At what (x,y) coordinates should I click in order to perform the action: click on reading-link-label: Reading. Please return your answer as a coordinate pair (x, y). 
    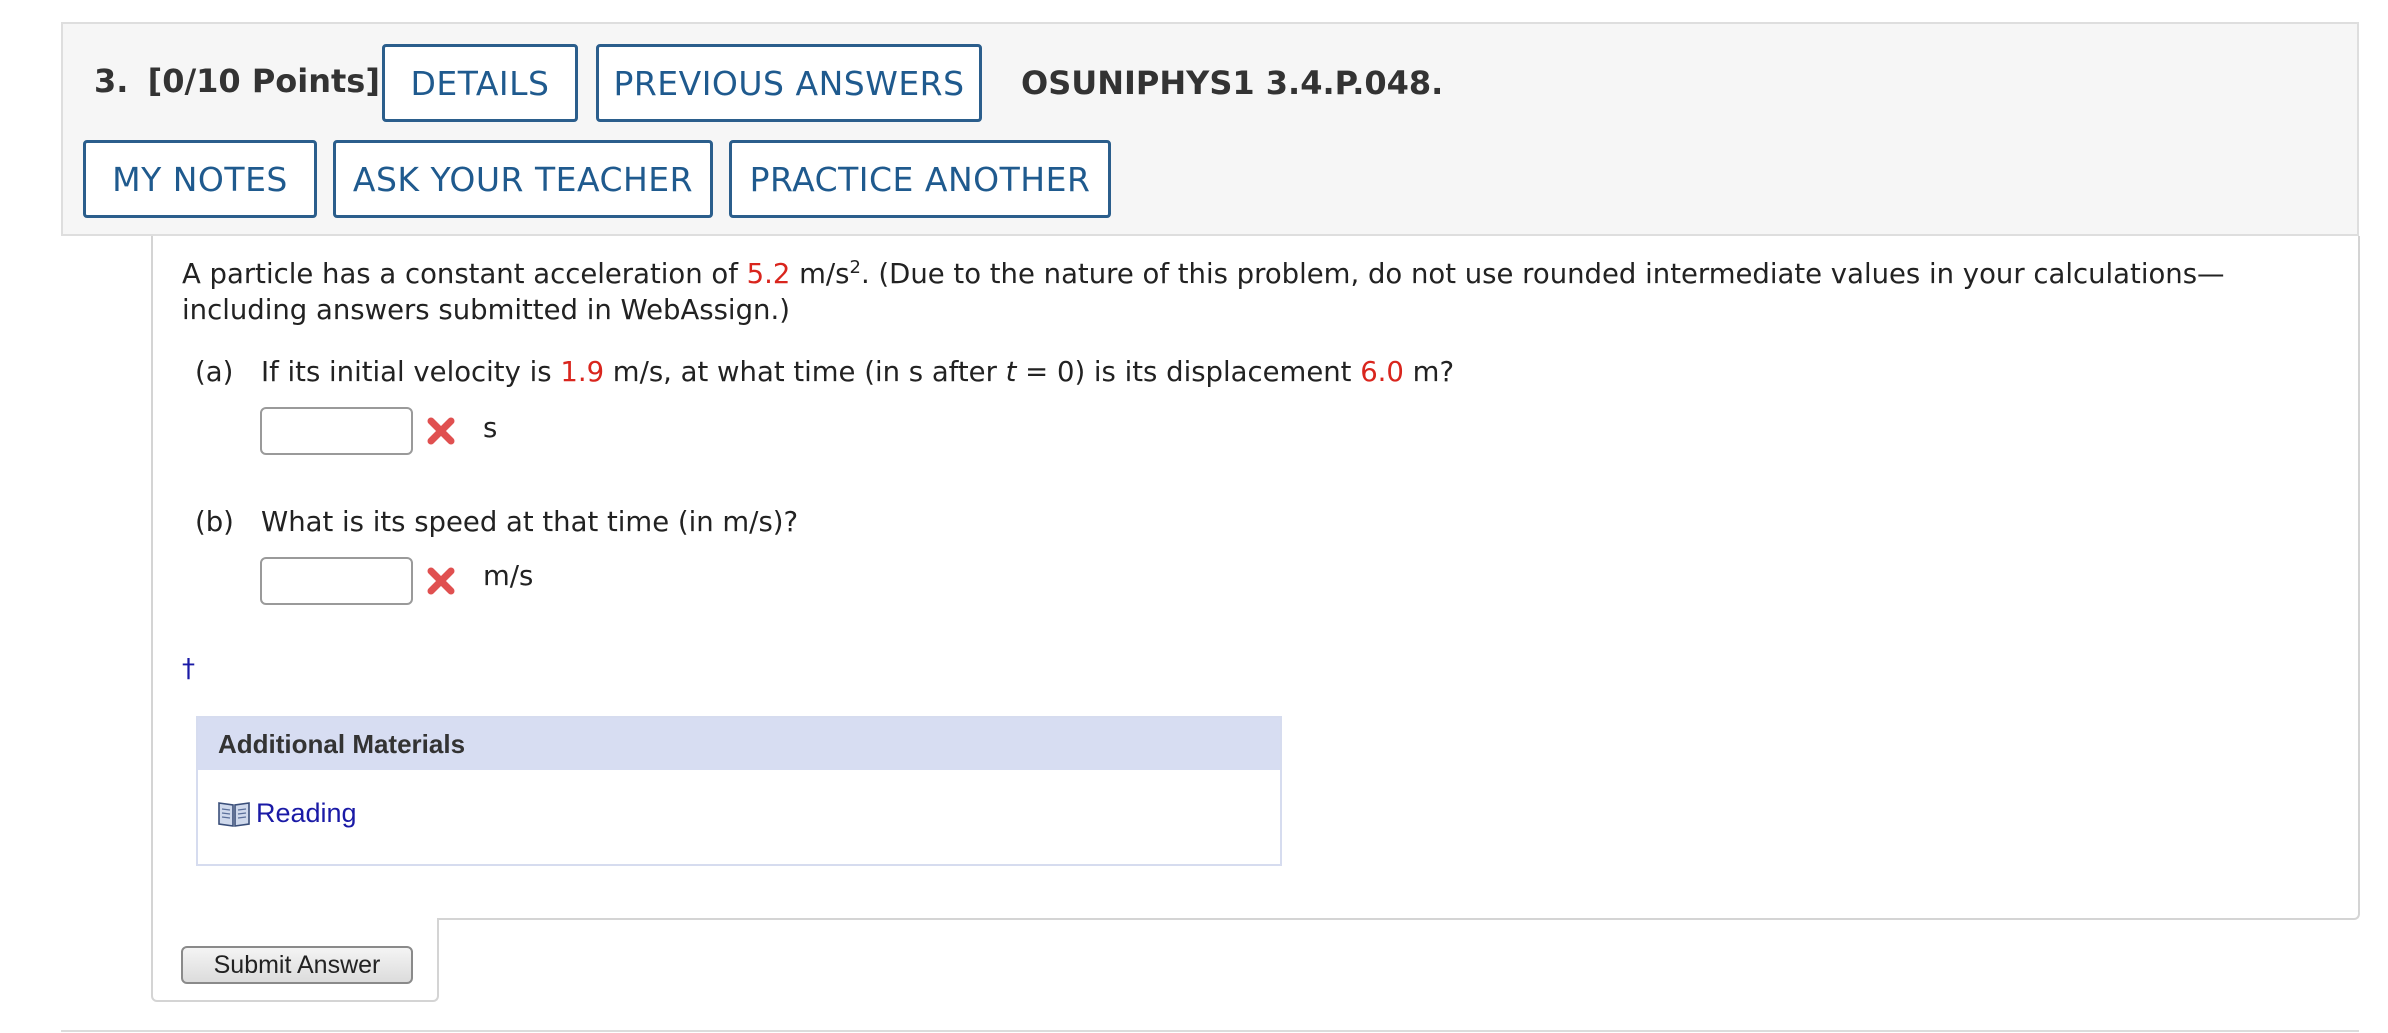
    Looking at the image, I should click on (306, 813).